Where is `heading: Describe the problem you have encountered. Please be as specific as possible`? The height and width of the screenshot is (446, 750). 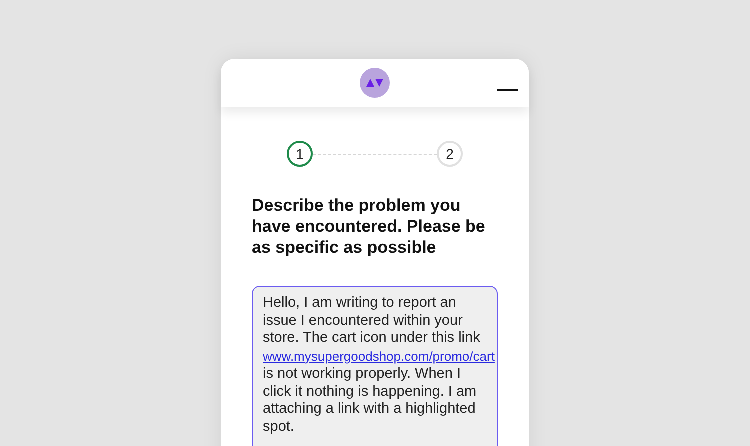 heading: Describe the problem you have encountered. Please be as specific as possible is located at coordinates (369, 226).